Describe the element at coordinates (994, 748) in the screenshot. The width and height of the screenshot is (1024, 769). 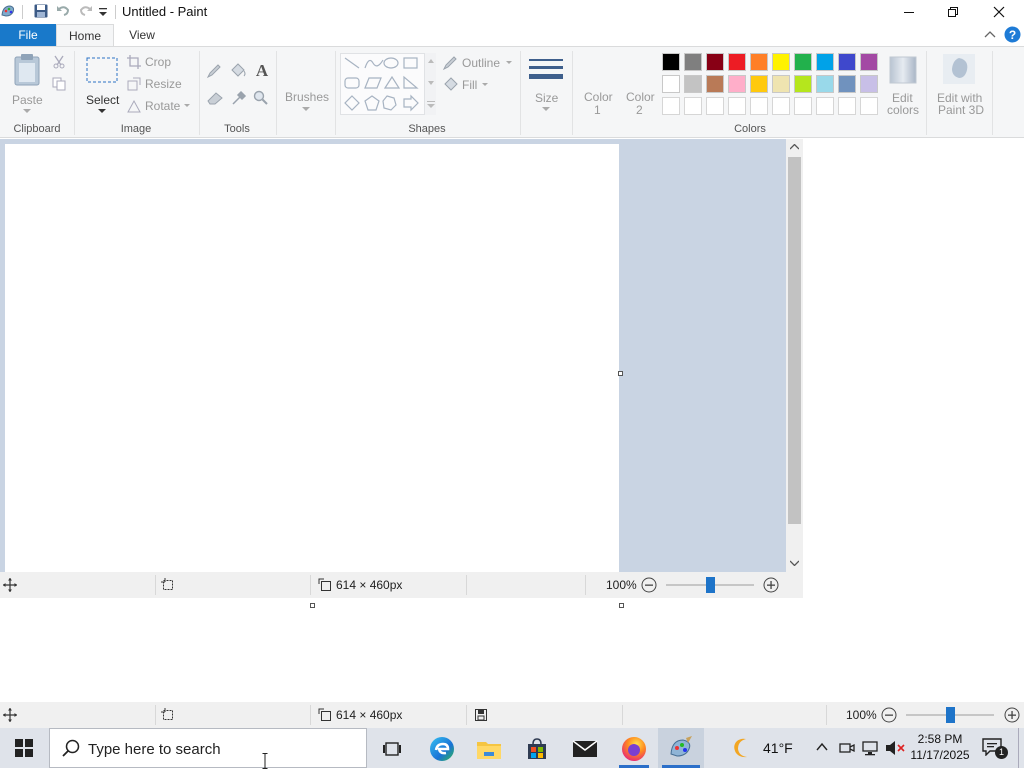
I see `notification-center-button: 1` at that location.